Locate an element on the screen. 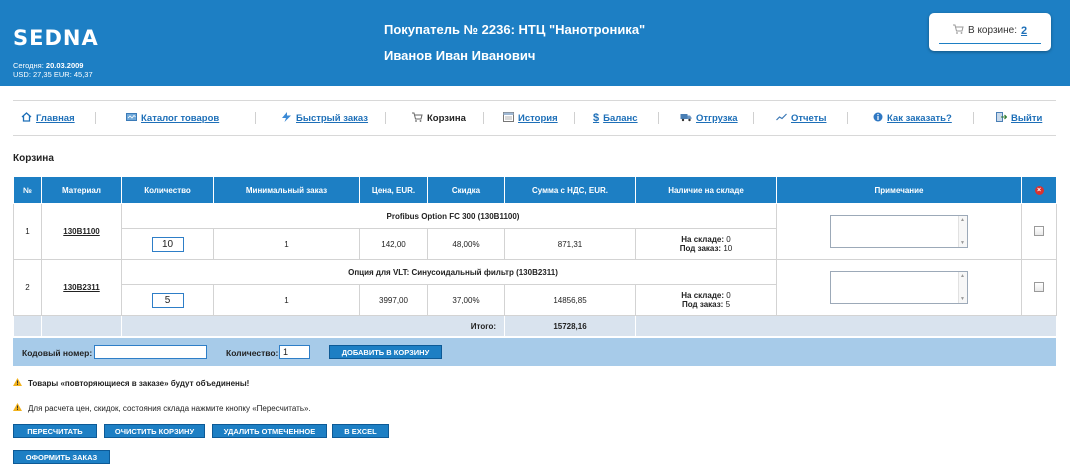 This screenshot has width=1070, height=473. nav-reports: Отчеты is located at coordinates (801, 118).